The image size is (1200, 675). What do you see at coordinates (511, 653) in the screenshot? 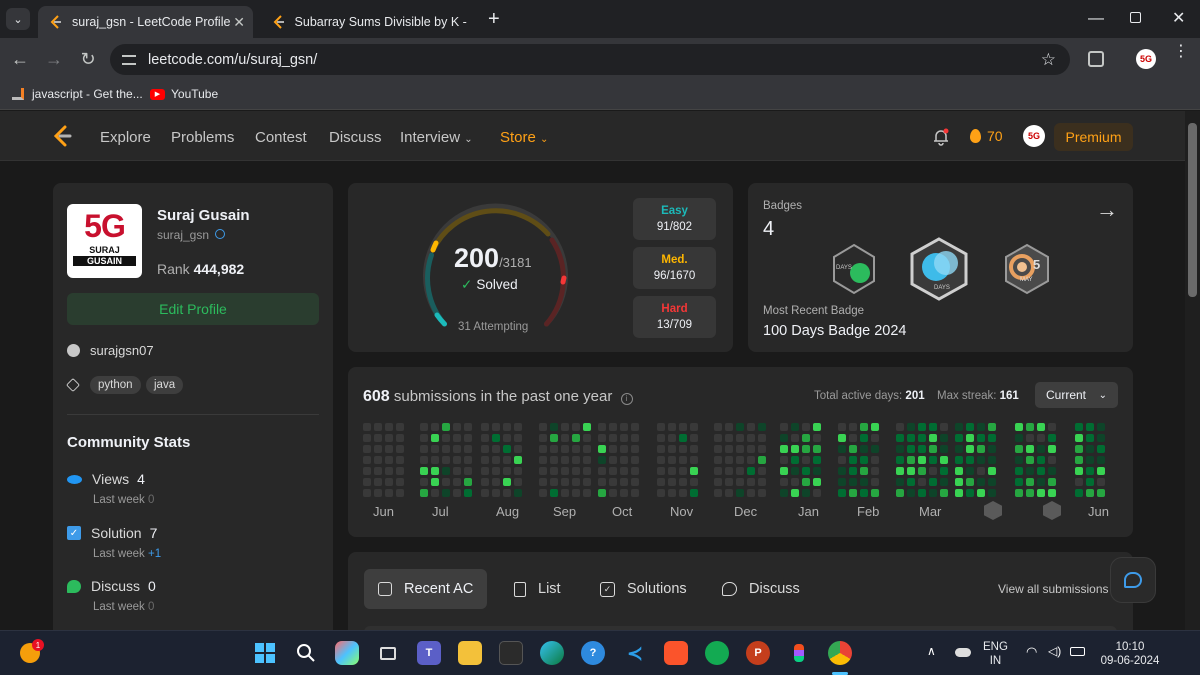
I see `microsoft-store-icon` at bounding box center [511, 653].